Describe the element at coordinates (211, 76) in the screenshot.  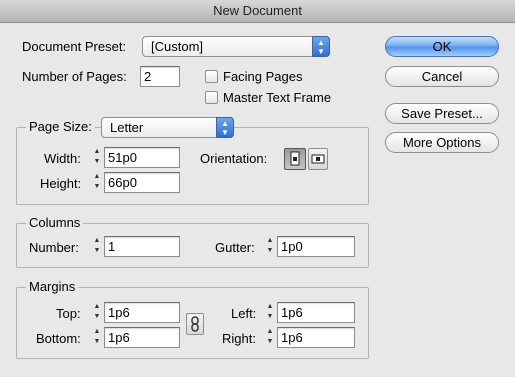
I see `facing-pages-checkbox` at that location.